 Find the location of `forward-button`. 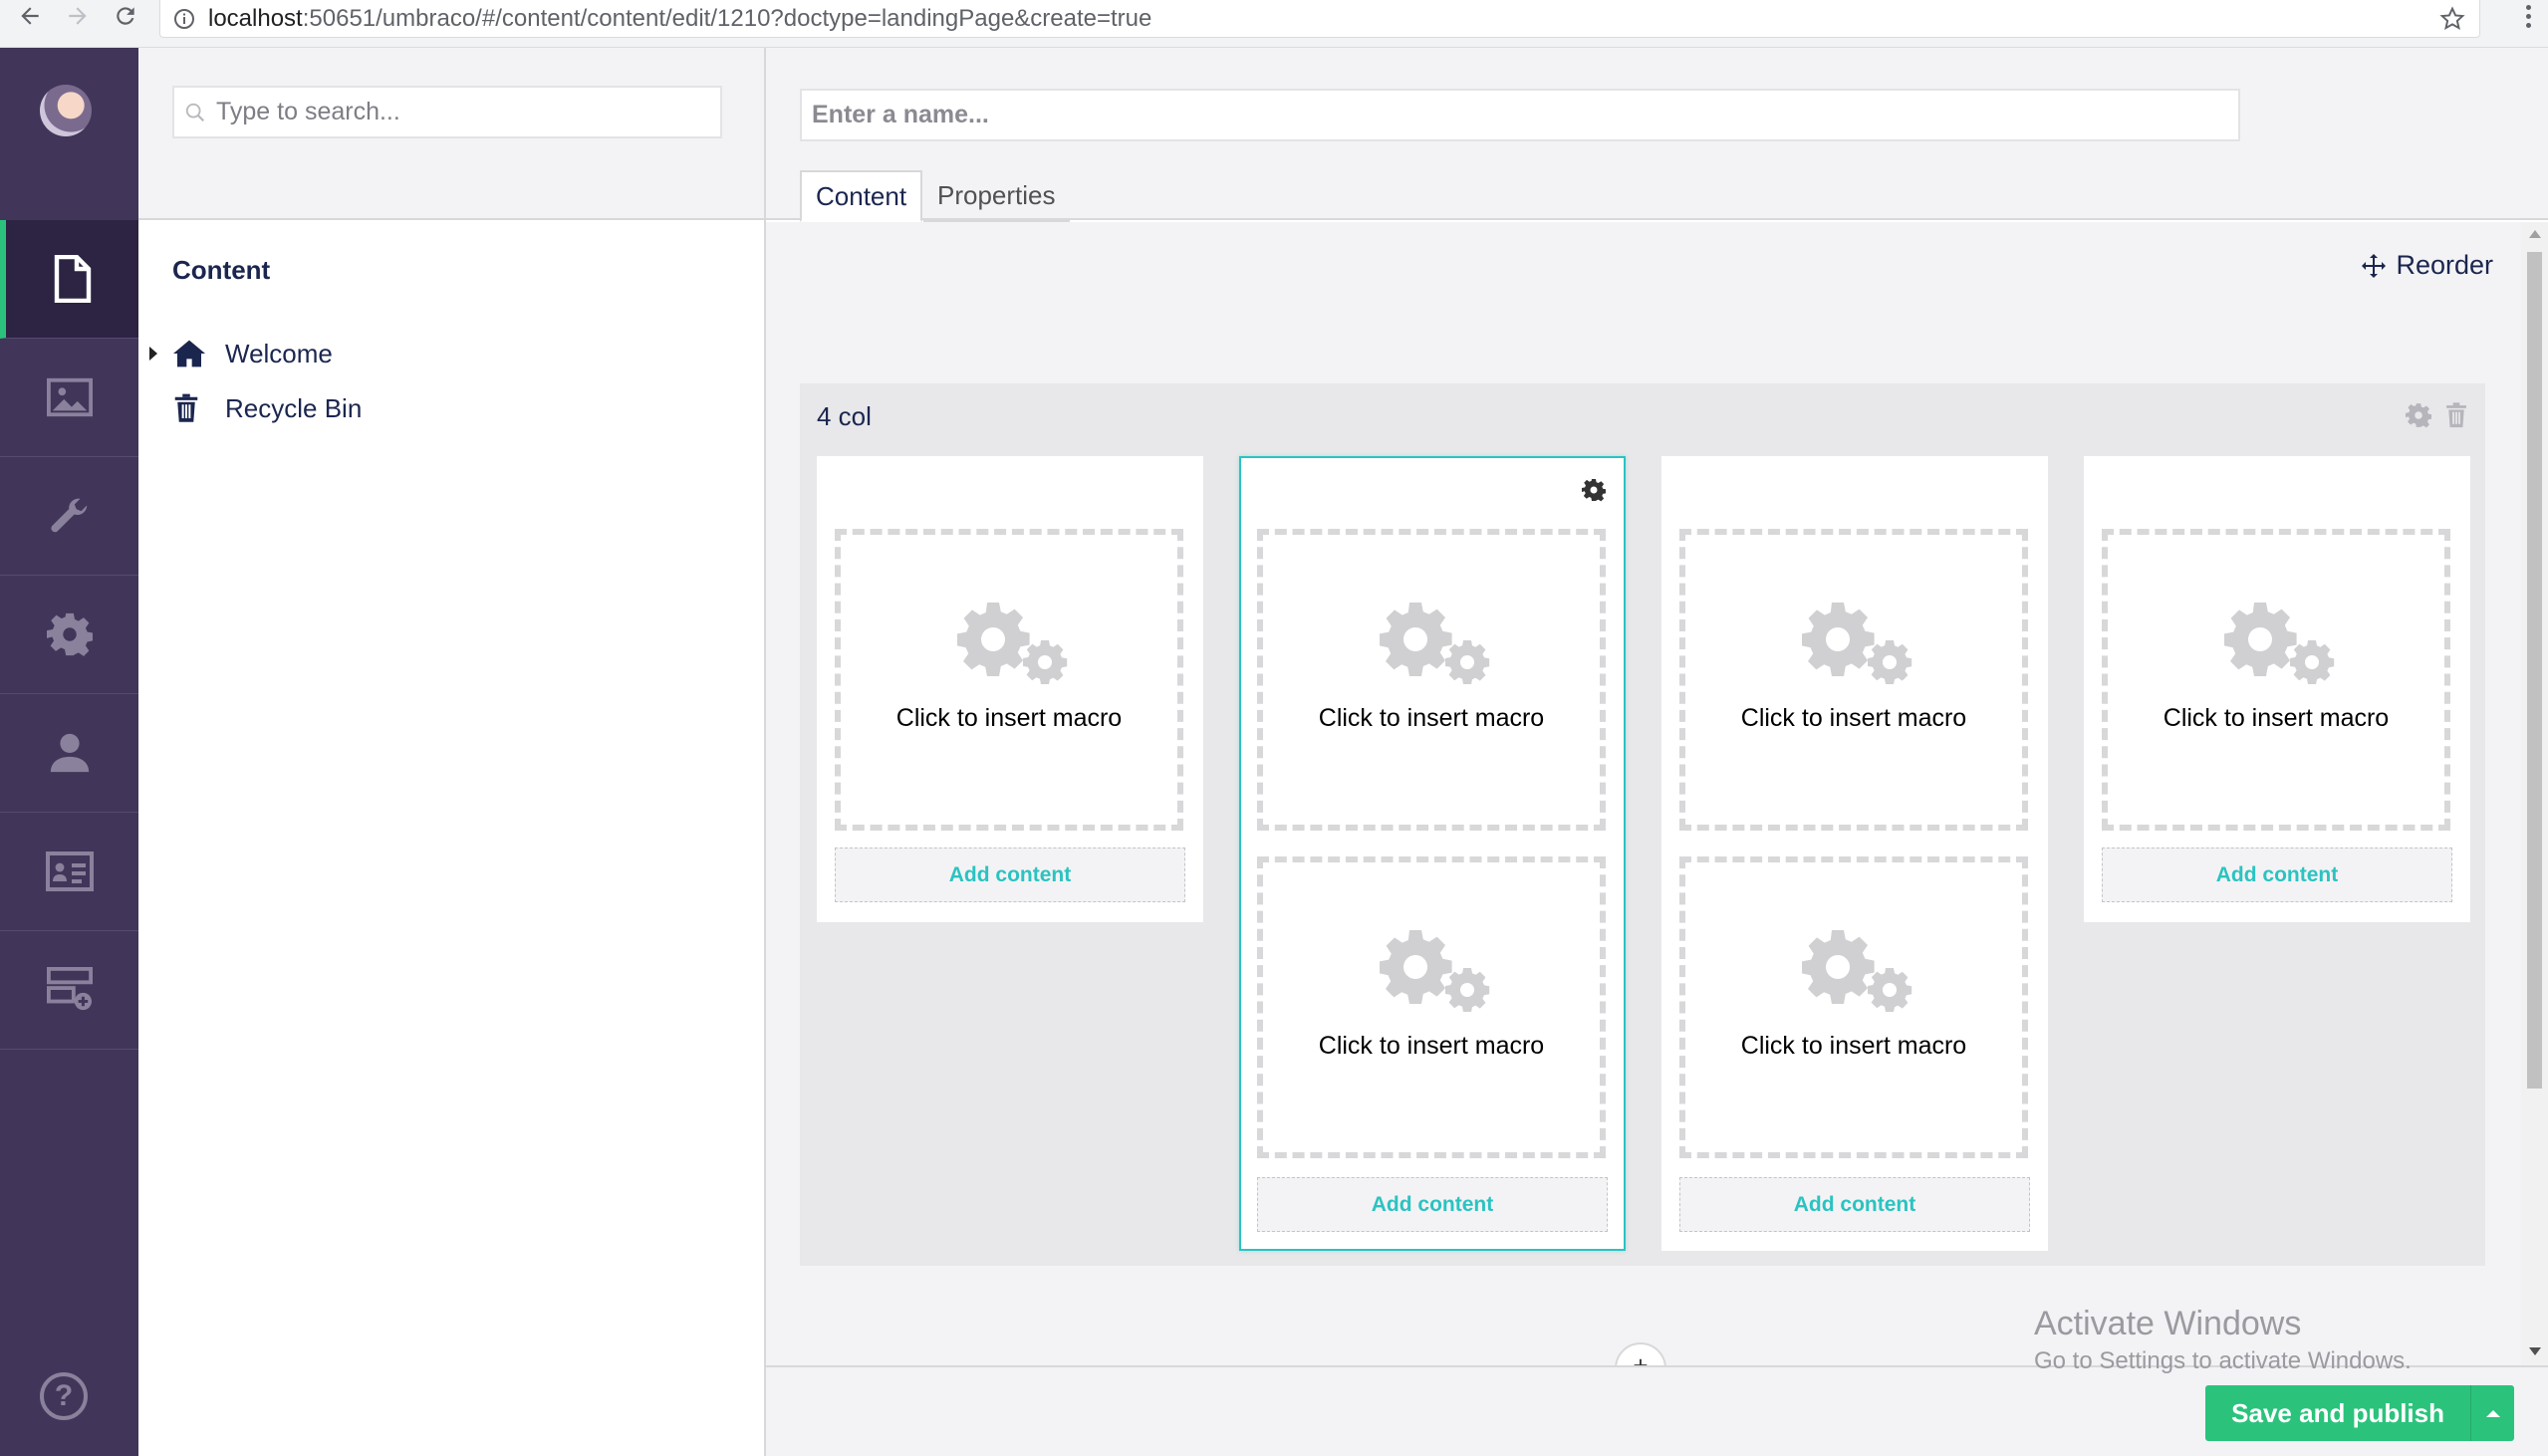

forward-button is located at coordinates (78, 16).